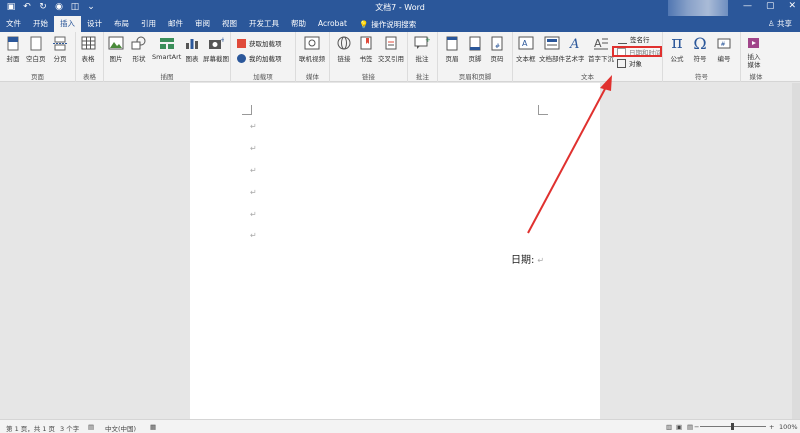 The height and width of the screenshot is (433, 800). What do you see at coordinates (60, 49) in the screenshot?
I see `page-break-button: 分页` at bounding box center [60, 49].